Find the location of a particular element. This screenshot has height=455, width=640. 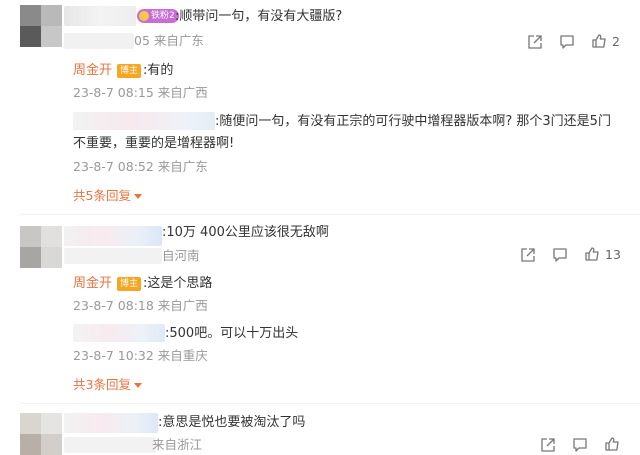

like-count: 2 is located at coordinates (616, 41).